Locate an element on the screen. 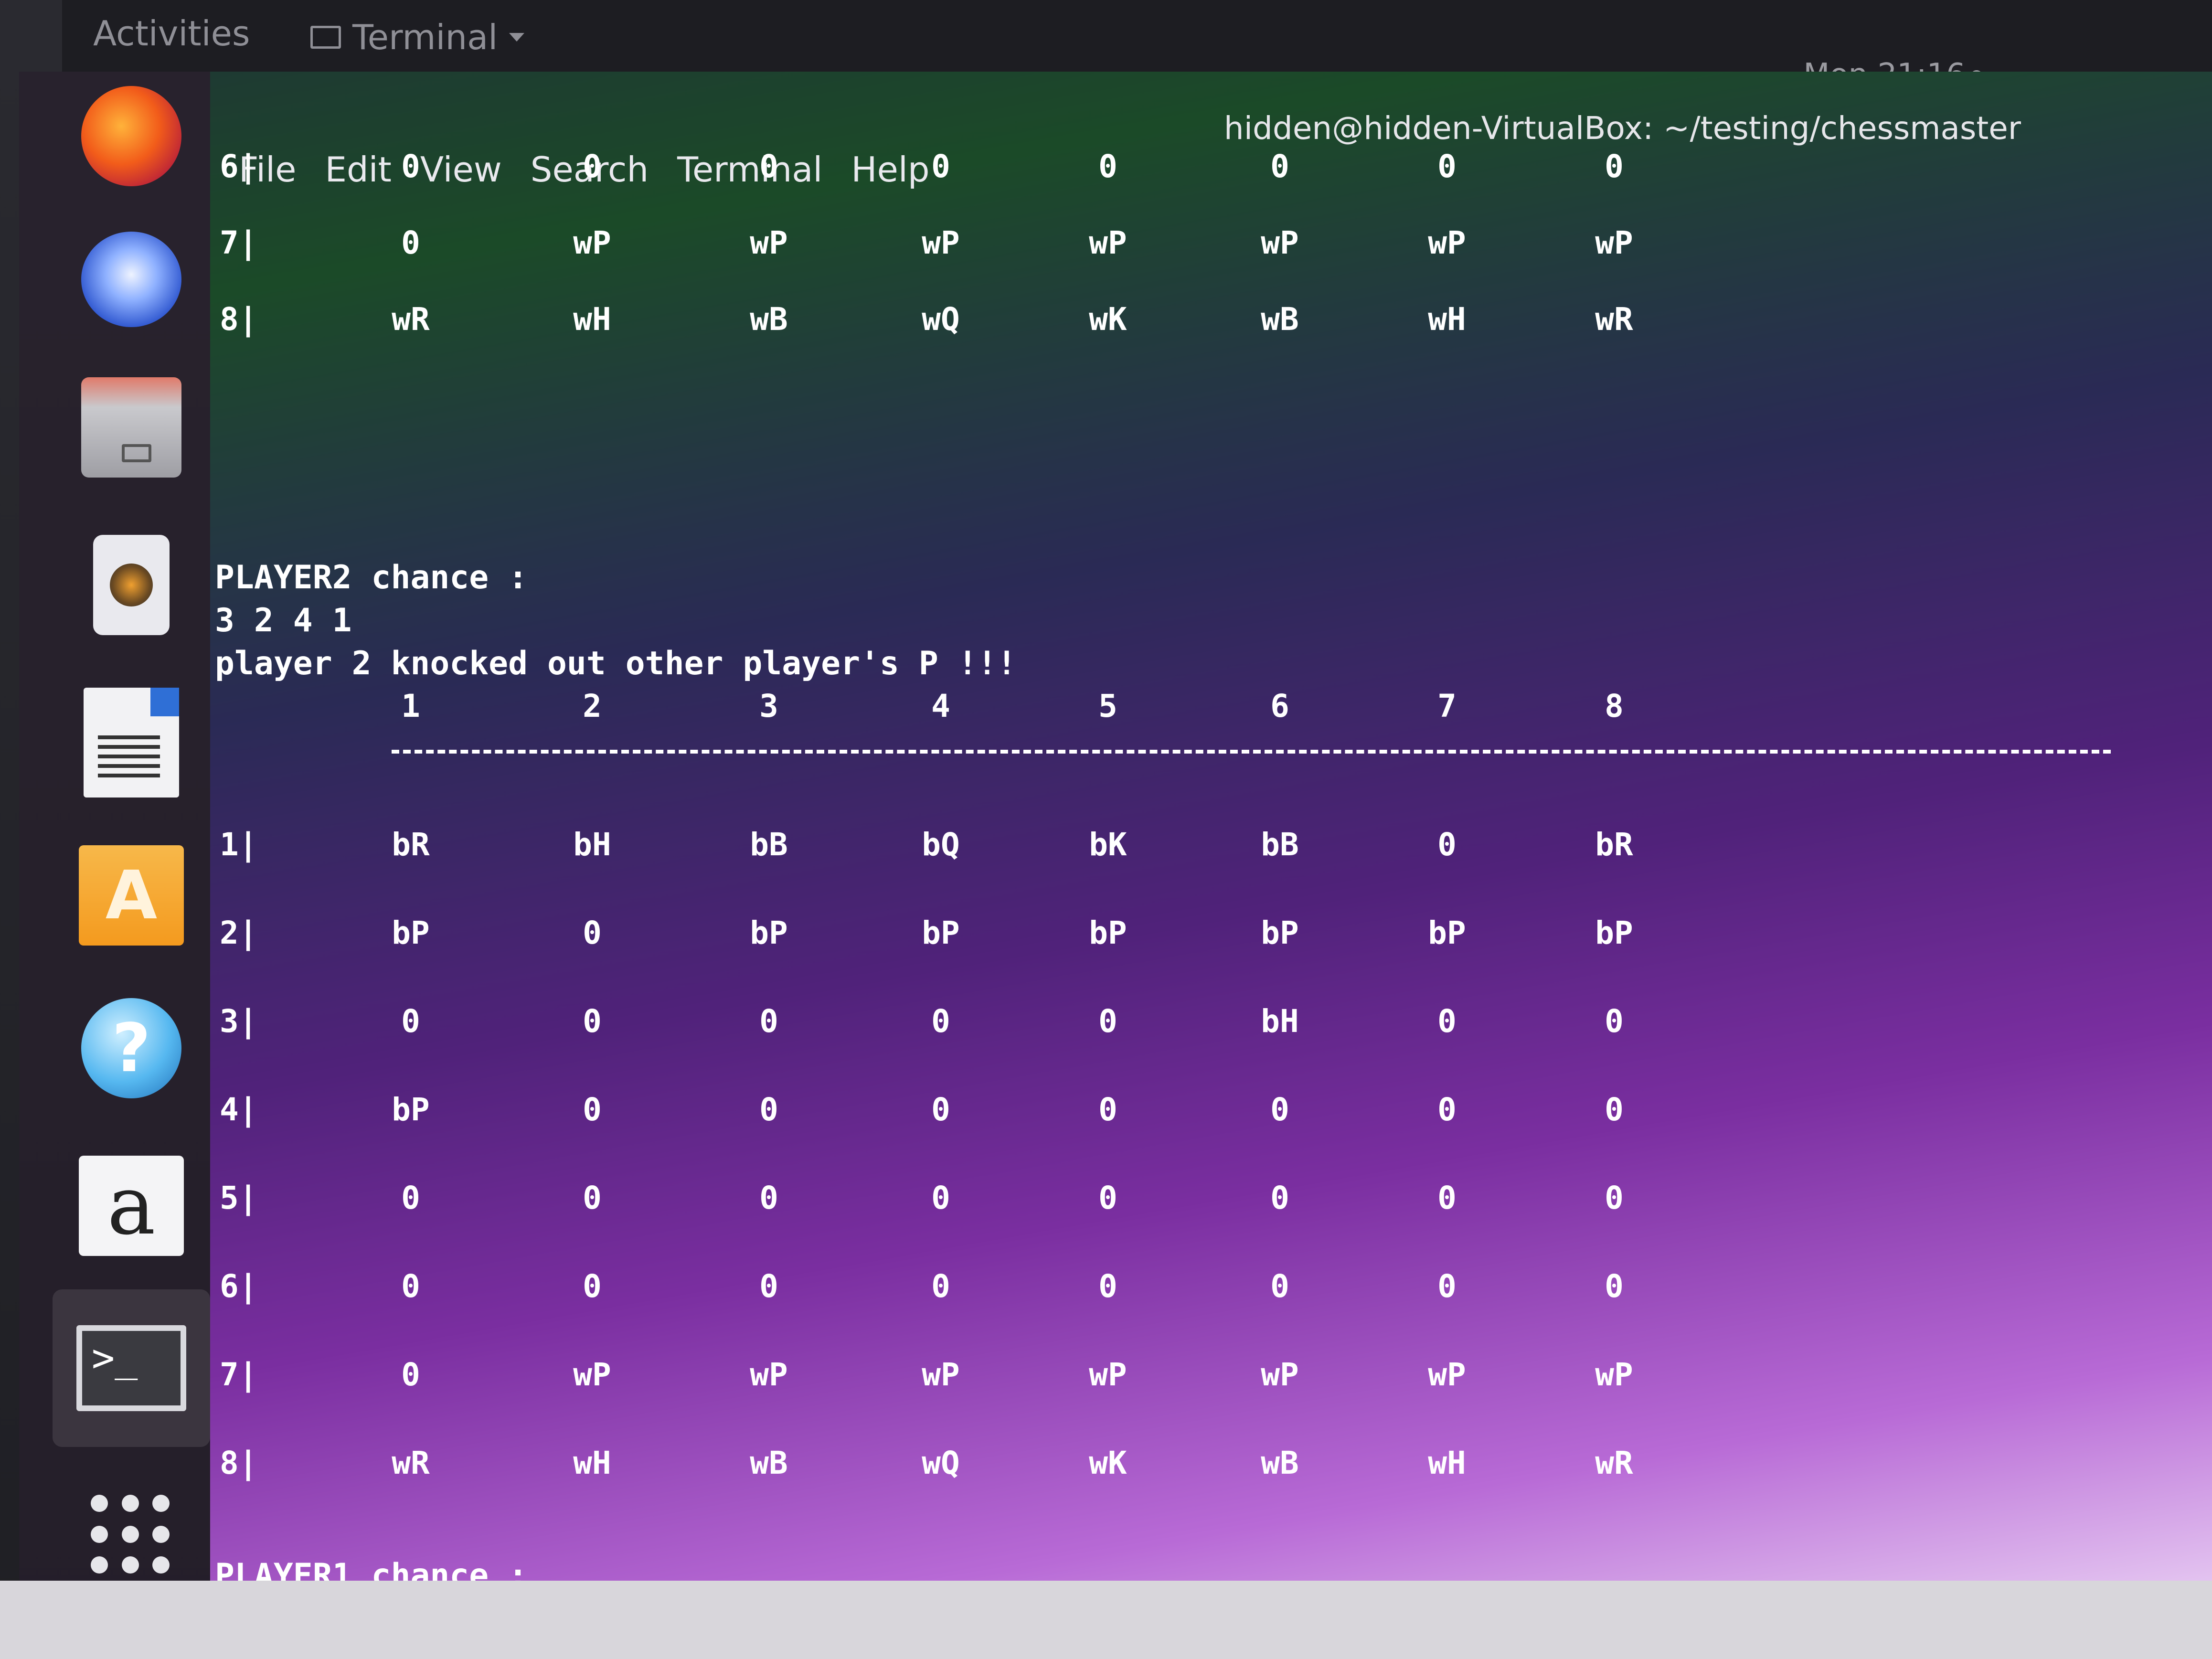 This screenshot has width=2212, height=1659. dock-item-files is located at coordinates (131, 427).